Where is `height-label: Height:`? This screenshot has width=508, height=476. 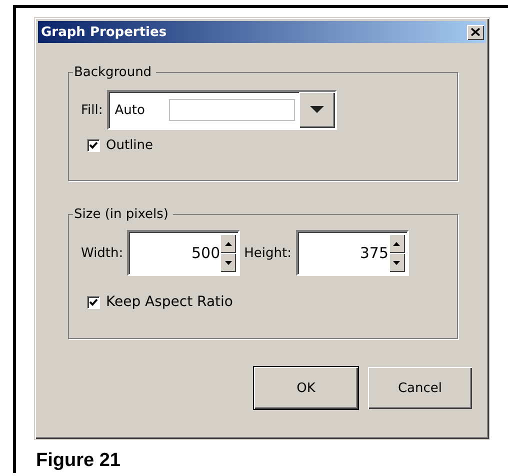
height-label: Height: is located at coordinates (268, 253).